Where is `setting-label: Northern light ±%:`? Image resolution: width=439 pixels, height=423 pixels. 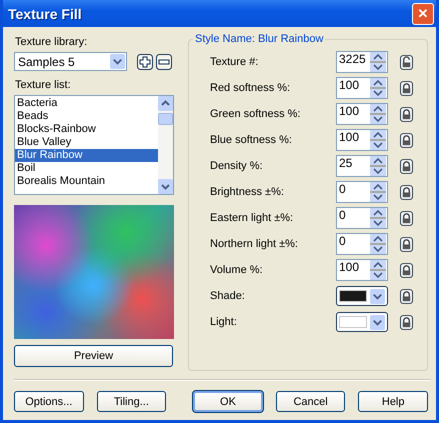
setting-label: Northern light ±%: is located at coordinates (254, 244).